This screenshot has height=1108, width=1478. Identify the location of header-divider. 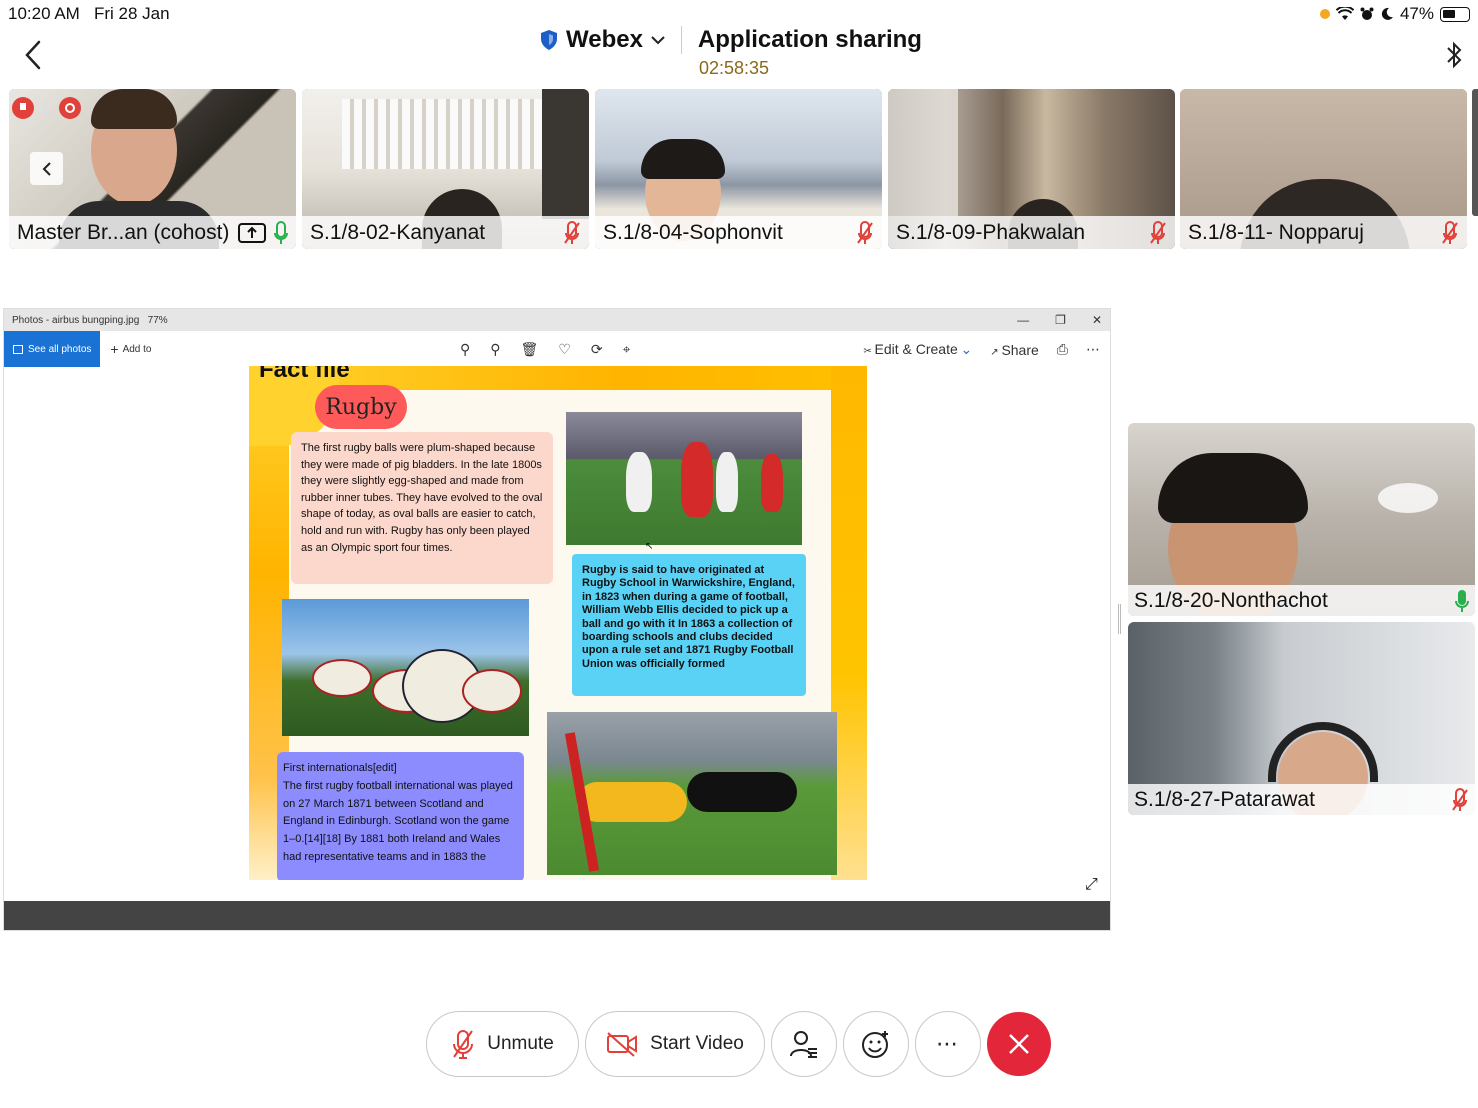
(681, 40).